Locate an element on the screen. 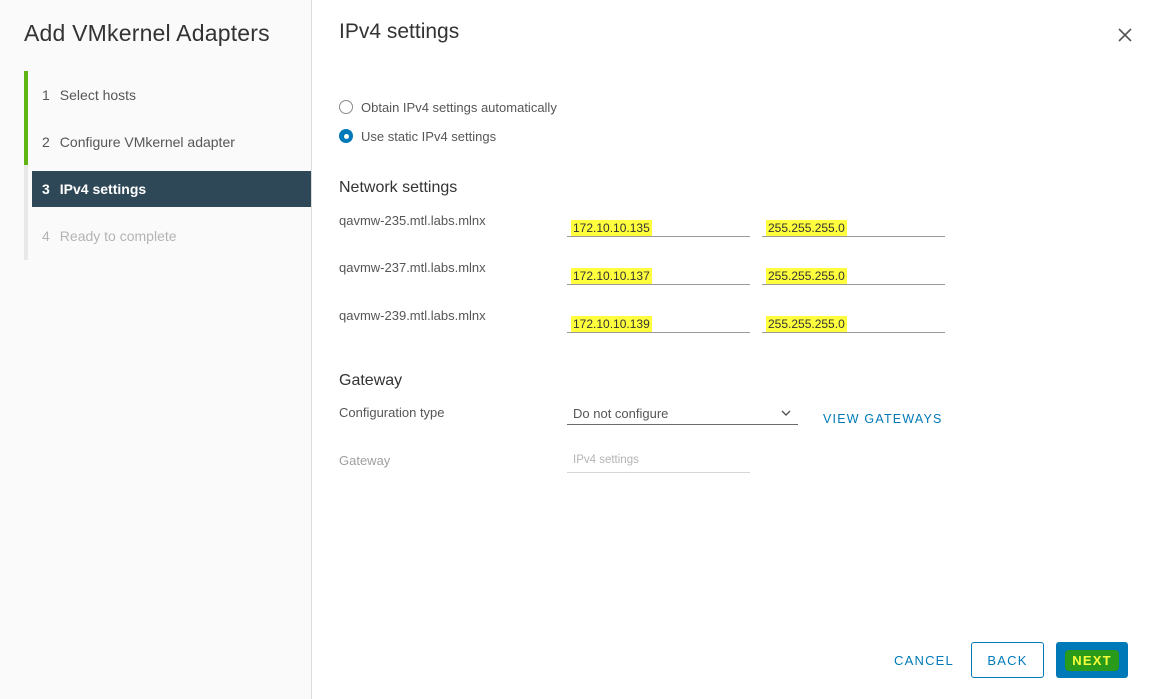  radio-label: Use static IPv4 settings is located at coordinates (429, 136).